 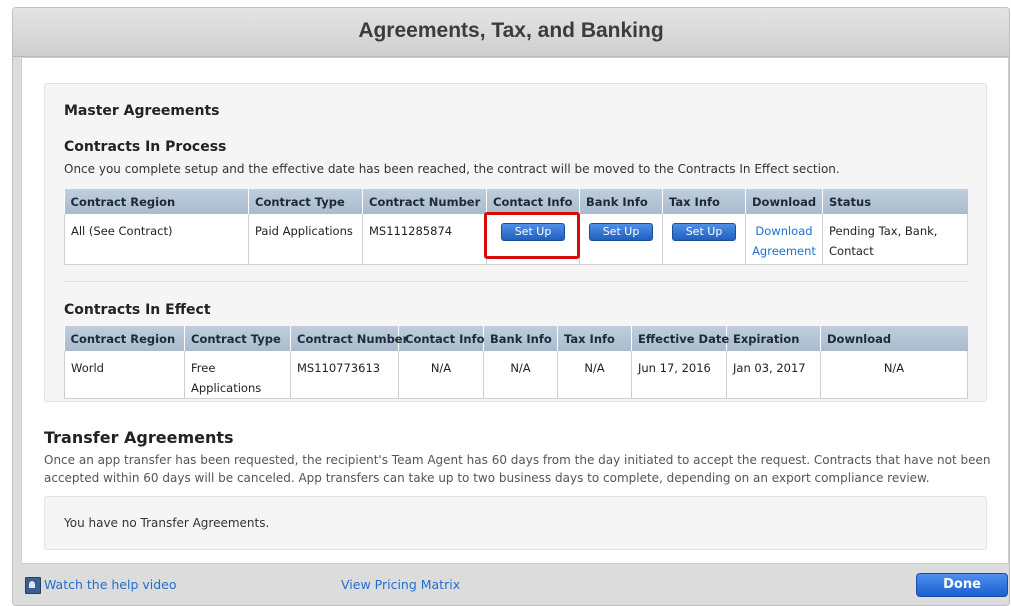 What do you see at coordinates (33, 585) in the screenshot?
I see `video-icon` at bounding box center [33, 585].